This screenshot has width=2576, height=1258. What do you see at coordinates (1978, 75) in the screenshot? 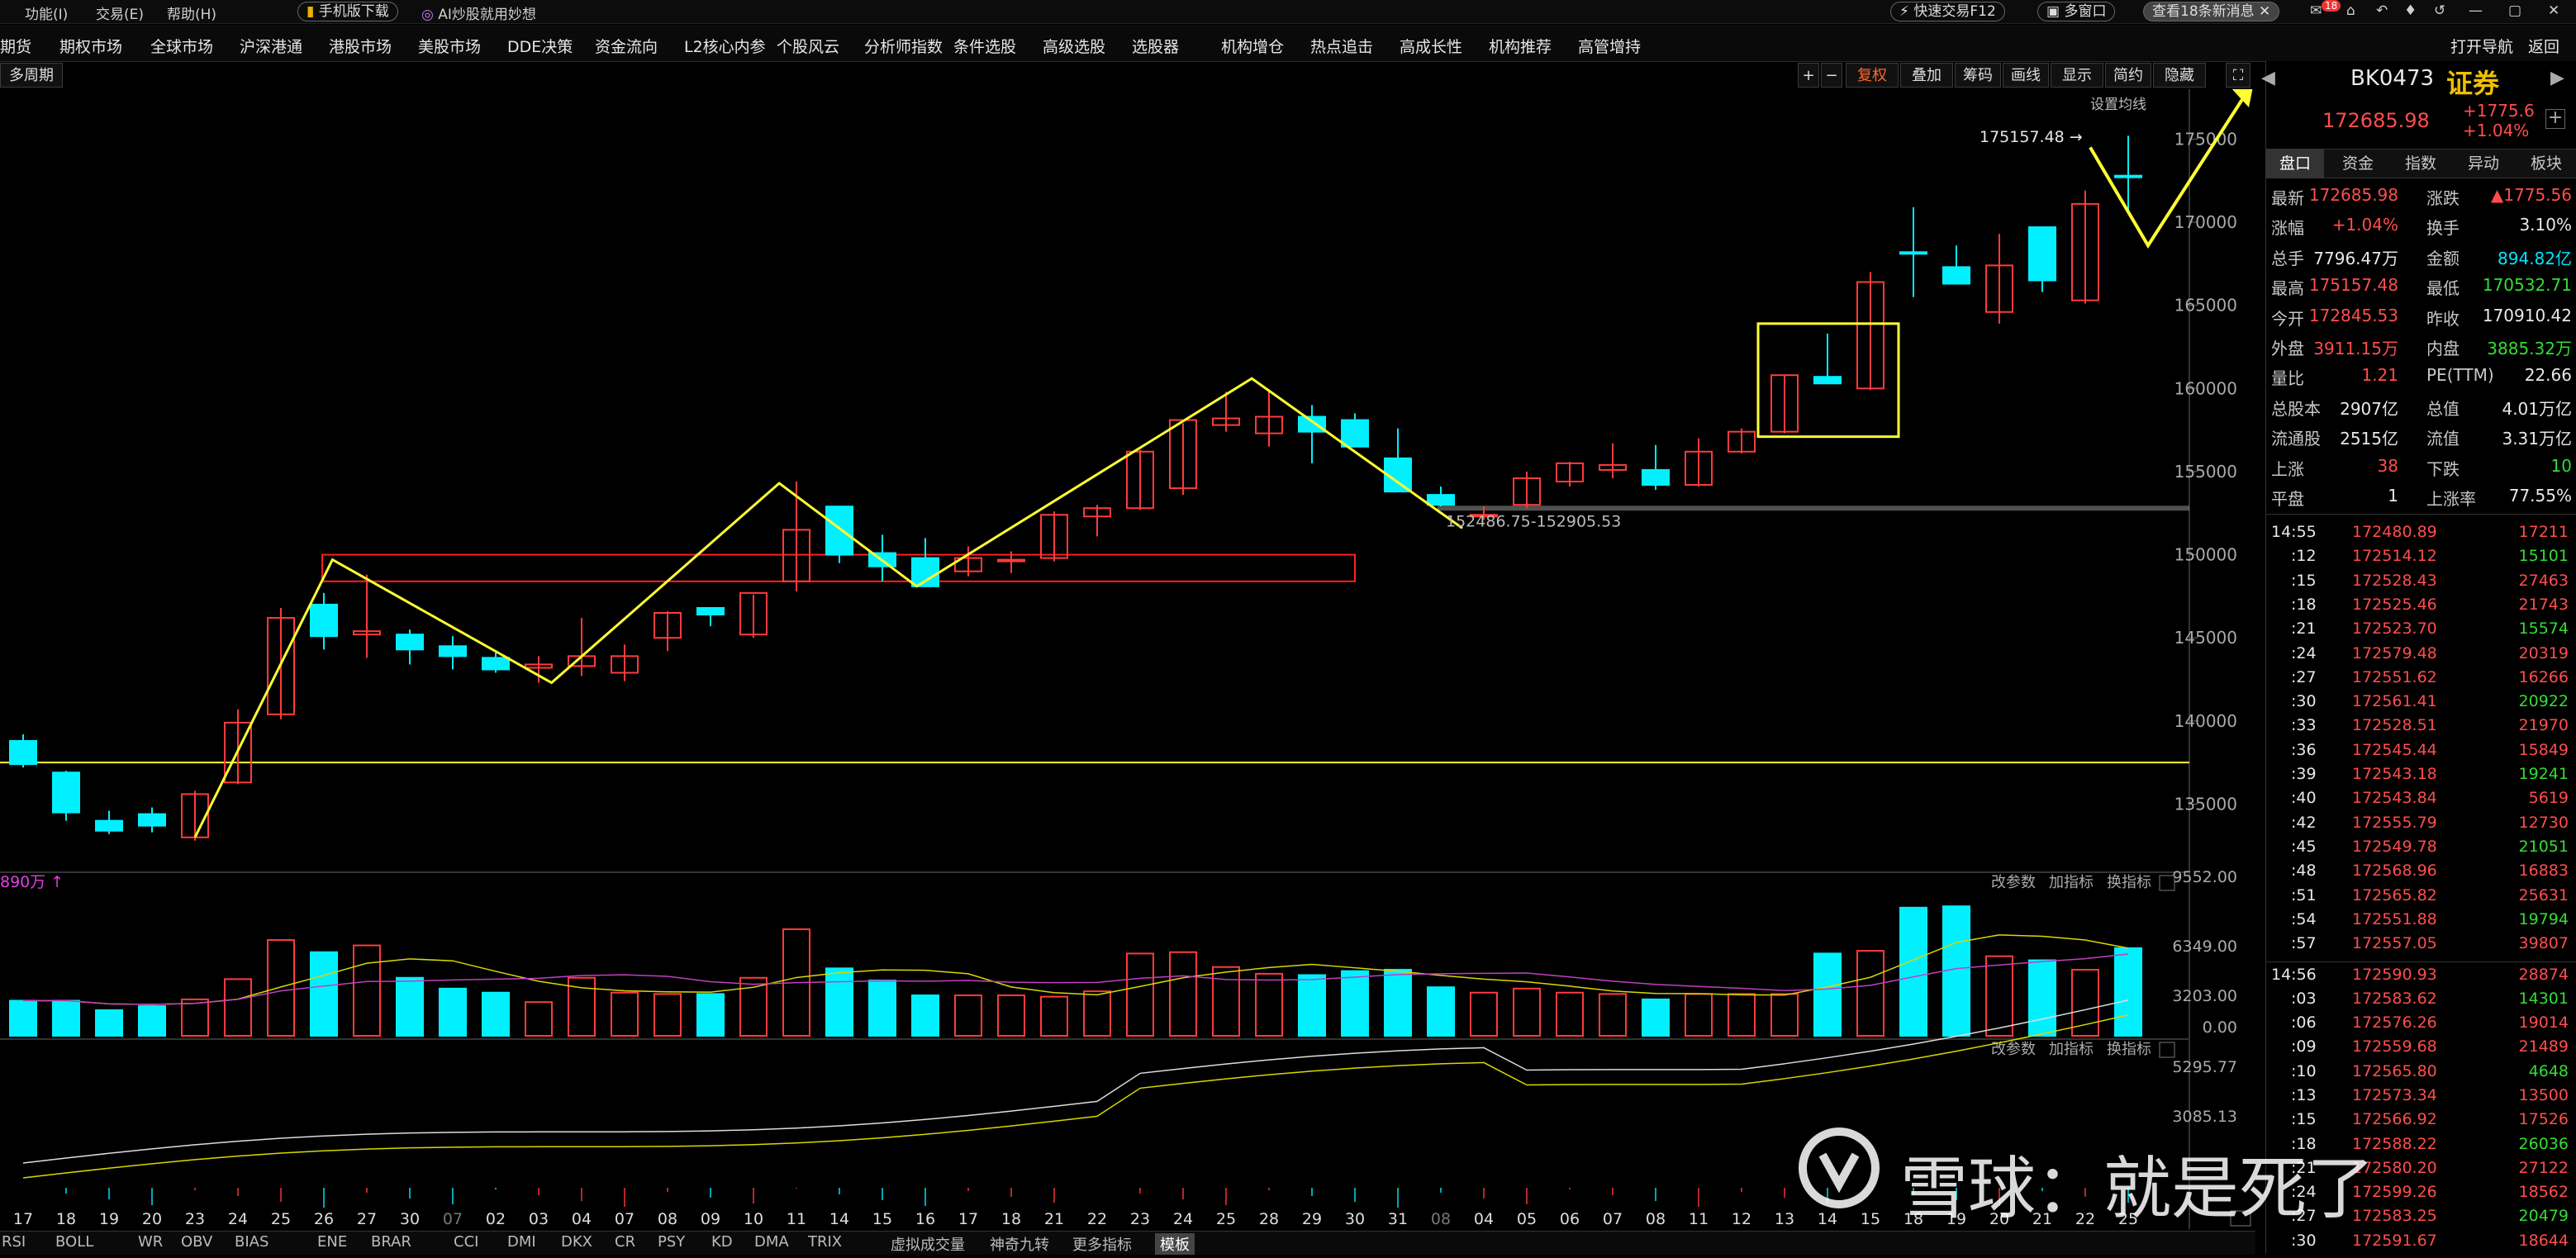
I see `chips-button: 筹码` at bounding box center [1978, 75].